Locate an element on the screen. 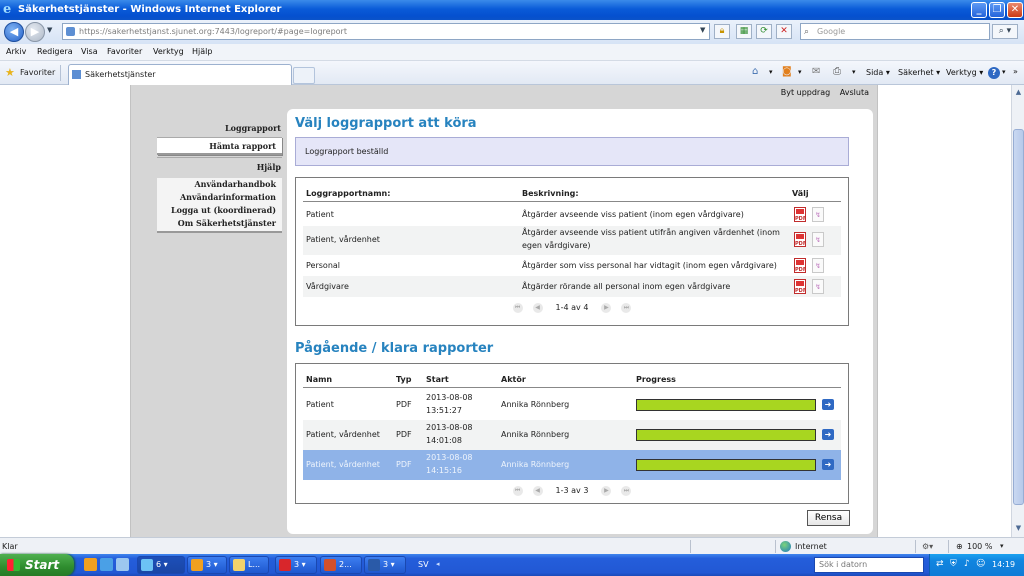  sidebar-item-about: Om Säkerhetstjänster is located at coordinates (216, 223).